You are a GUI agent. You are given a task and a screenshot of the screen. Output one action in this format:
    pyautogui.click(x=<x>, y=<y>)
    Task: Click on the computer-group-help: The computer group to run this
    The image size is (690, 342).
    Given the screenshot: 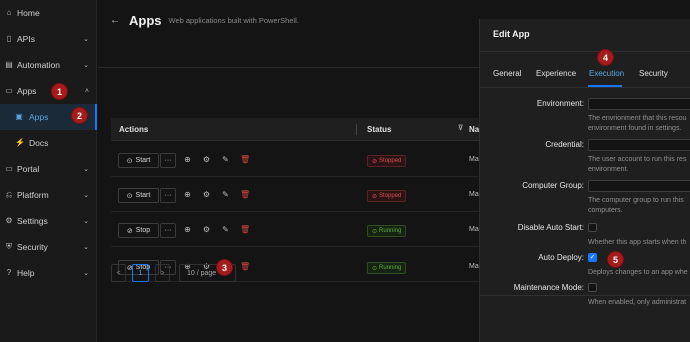 What is the action you would take?
    pyautogui.click(x=636, y=200)
    